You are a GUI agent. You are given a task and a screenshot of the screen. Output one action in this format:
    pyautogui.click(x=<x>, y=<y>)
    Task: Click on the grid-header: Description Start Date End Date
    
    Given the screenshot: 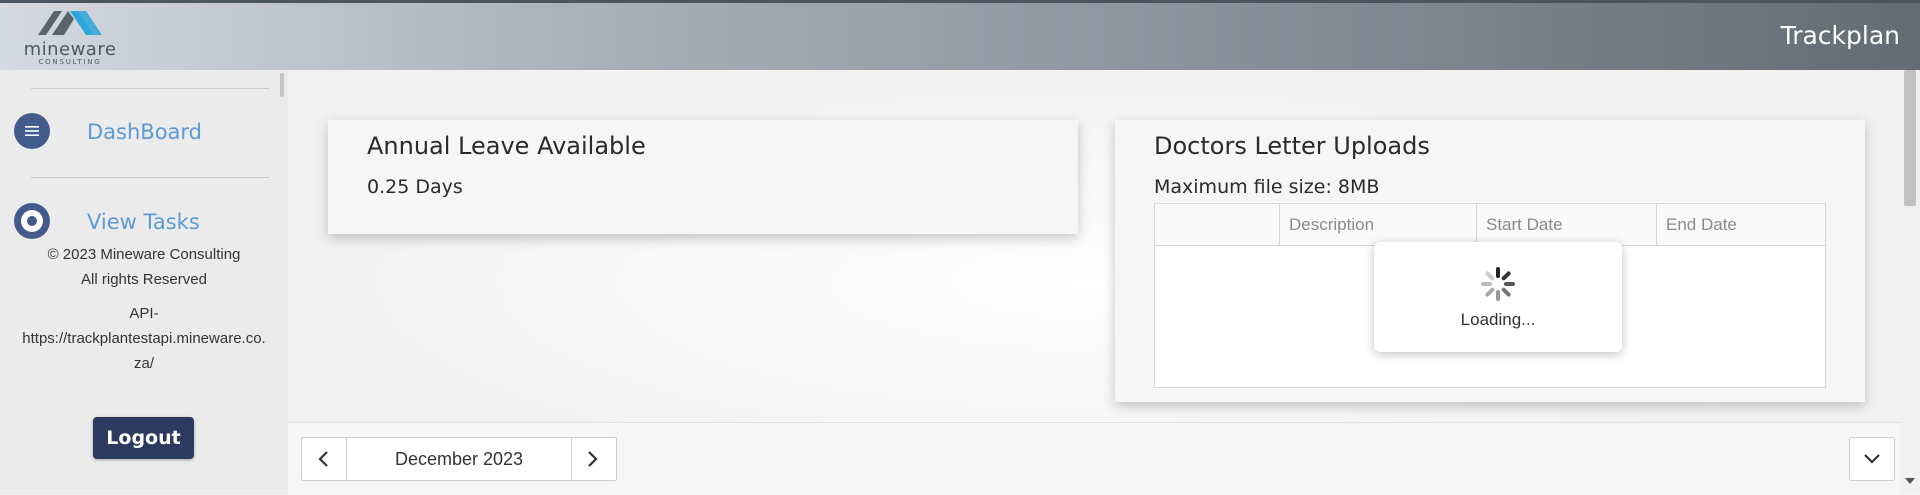 What is the action you would take?
    pyautogui.click(x=1490, y=225)
    